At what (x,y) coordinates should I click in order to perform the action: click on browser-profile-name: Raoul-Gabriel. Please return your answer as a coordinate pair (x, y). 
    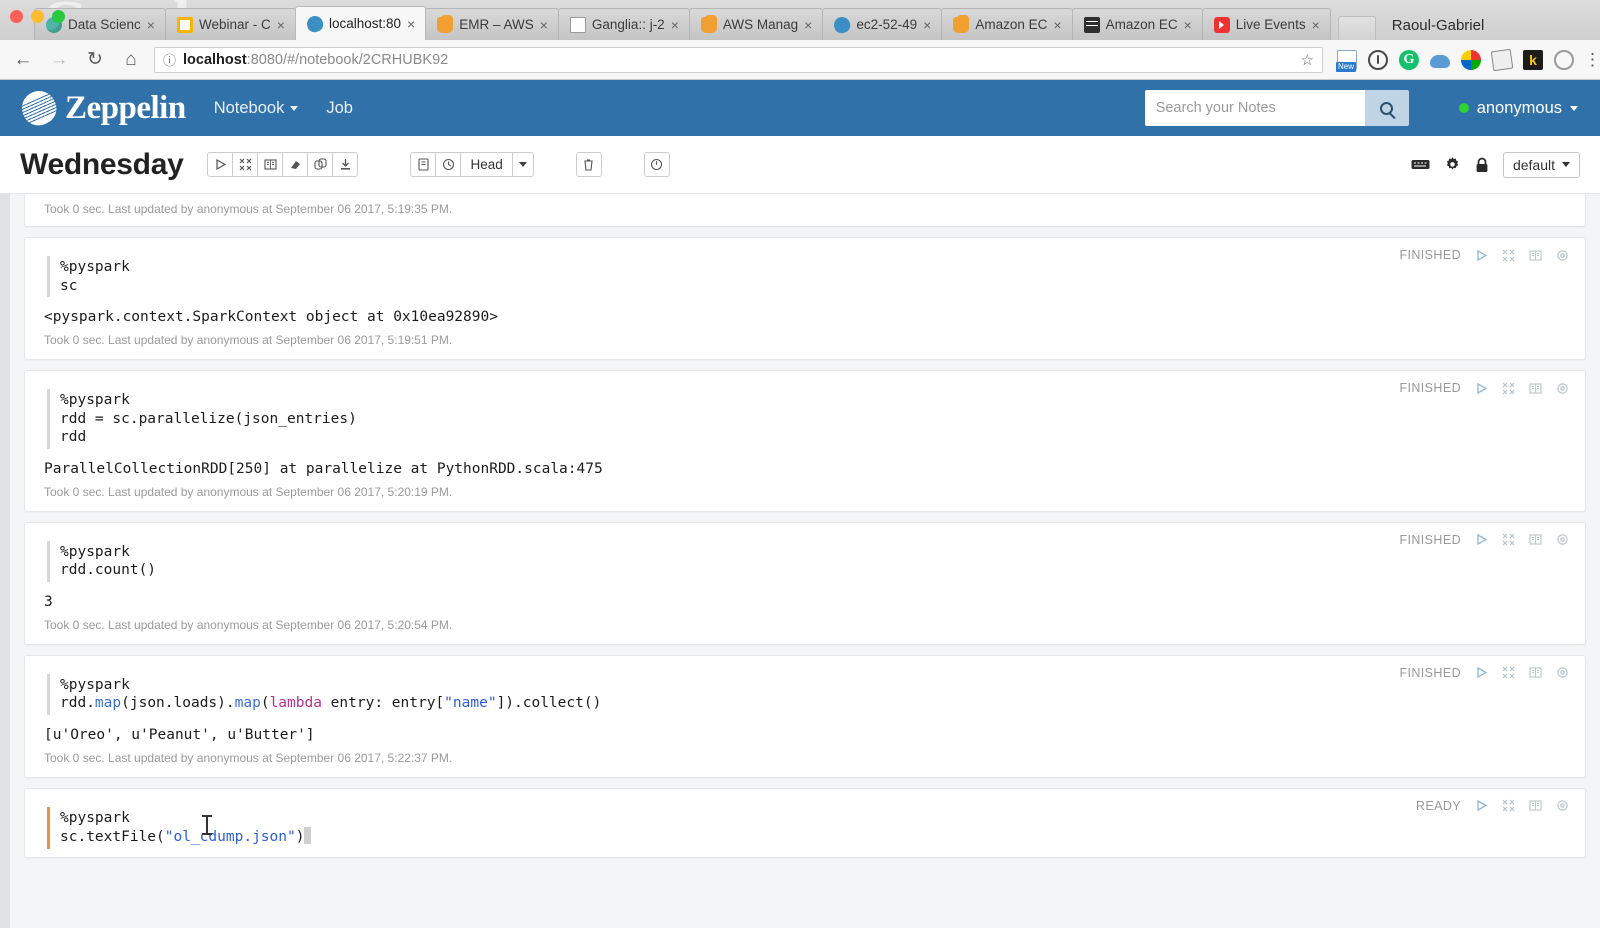
    Looking at the image, I should click on (1438, 28).